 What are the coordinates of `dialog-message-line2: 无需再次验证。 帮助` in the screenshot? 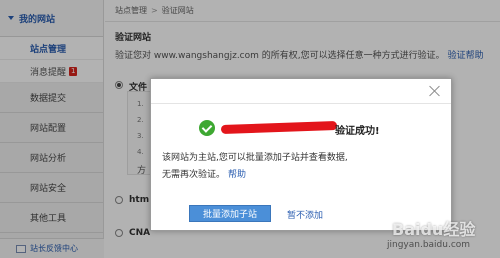 It's located at (204, 173).